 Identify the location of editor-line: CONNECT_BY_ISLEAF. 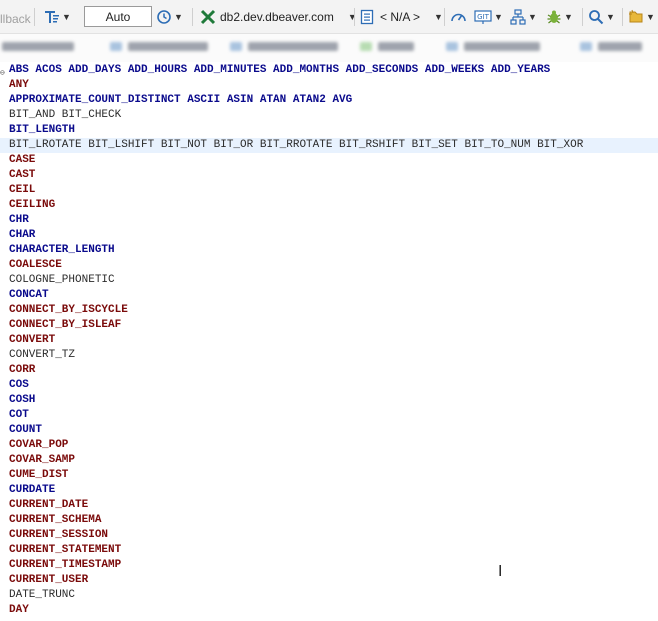
(329, 325).